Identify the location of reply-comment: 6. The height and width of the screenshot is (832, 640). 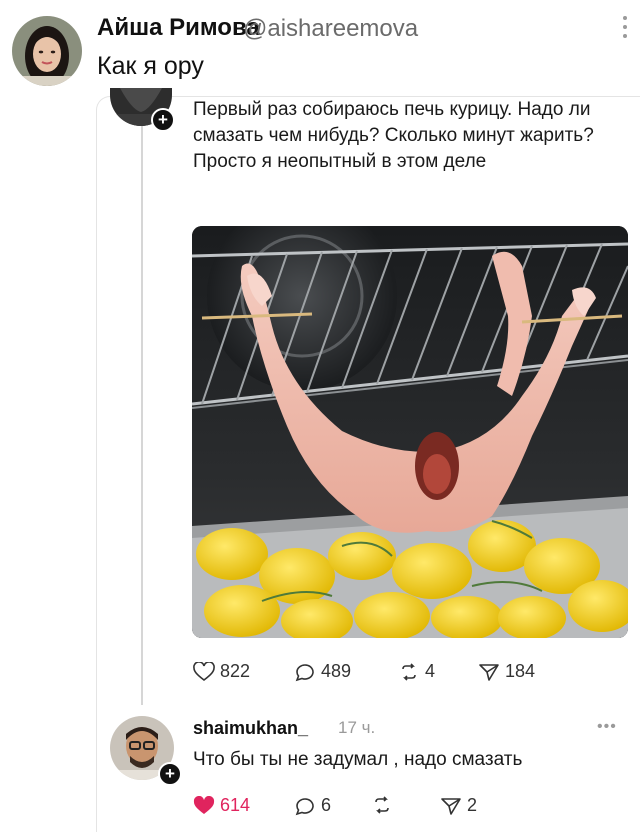
(312, 805).